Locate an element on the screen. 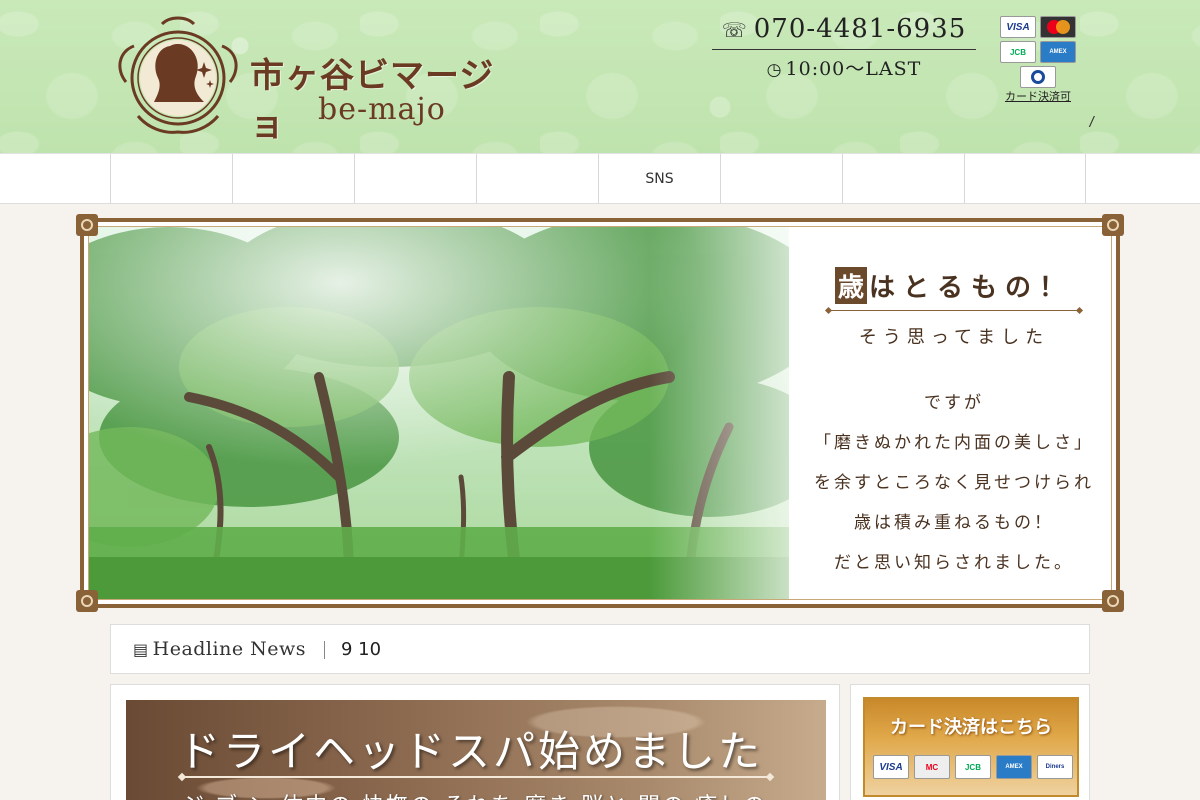 The height and width of the screenshot is (800, 1200). hero-line: 「磨きぬかれた内面の美しさ」 is located at coordinates (954, 443).